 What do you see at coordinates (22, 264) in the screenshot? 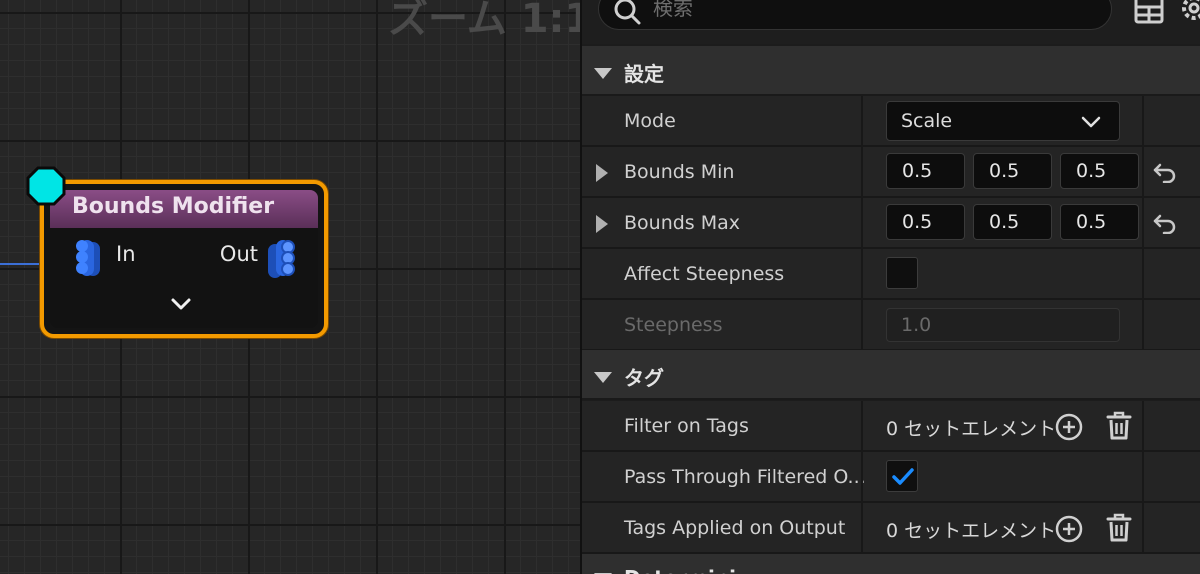
I see `input-wire` at bounding box center [22, 264].